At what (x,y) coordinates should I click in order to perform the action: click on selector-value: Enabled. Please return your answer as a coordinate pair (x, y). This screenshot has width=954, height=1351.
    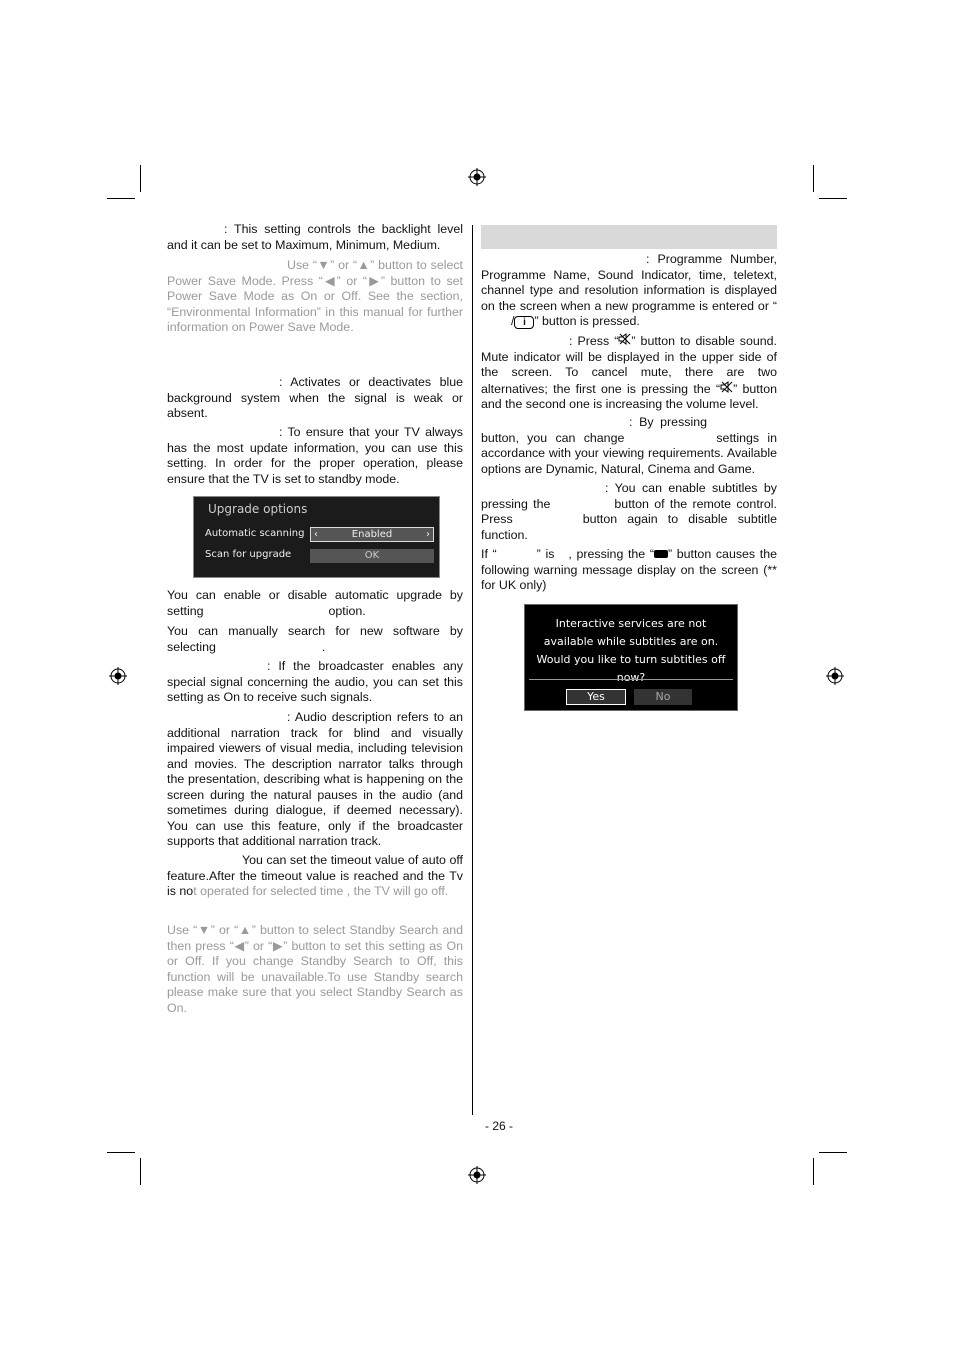
    Looking at the image, I should click on (372, 534).